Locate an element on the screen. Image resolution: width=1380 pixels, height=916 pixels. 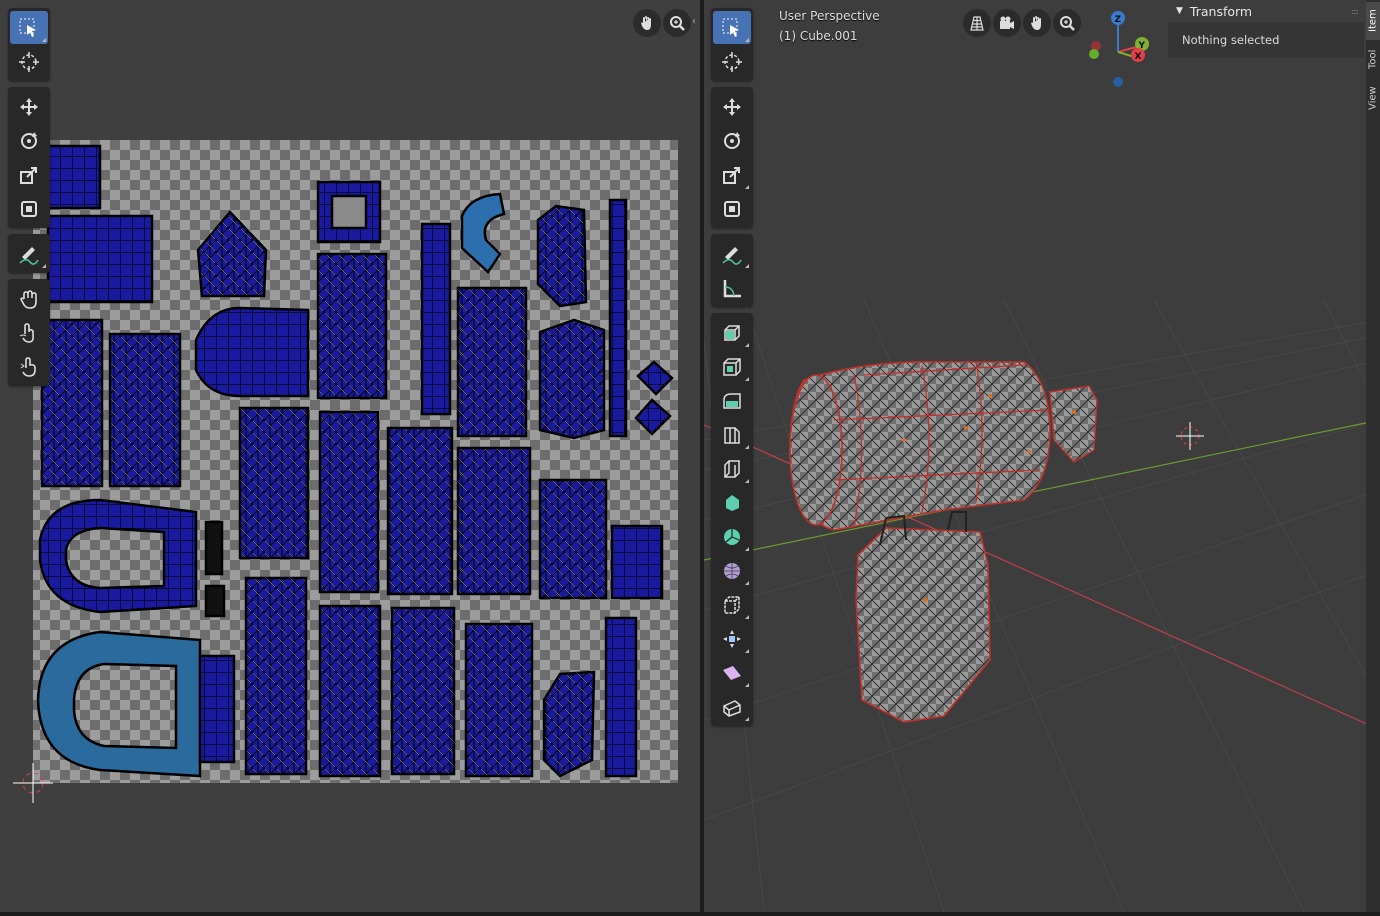
tool-scale is located at coordinates (732, 174).